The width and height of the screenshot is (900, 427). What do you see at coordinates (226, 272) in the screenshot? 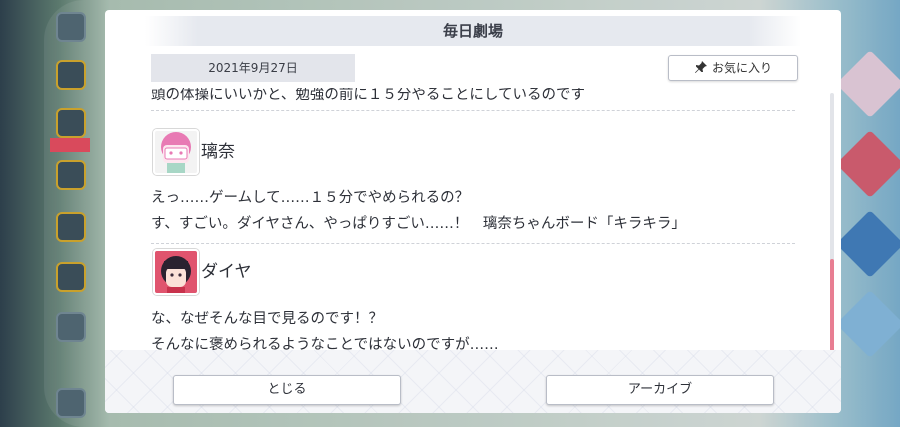
I see `speaker-name: ダイヤ` at bounding box center [226, 272].